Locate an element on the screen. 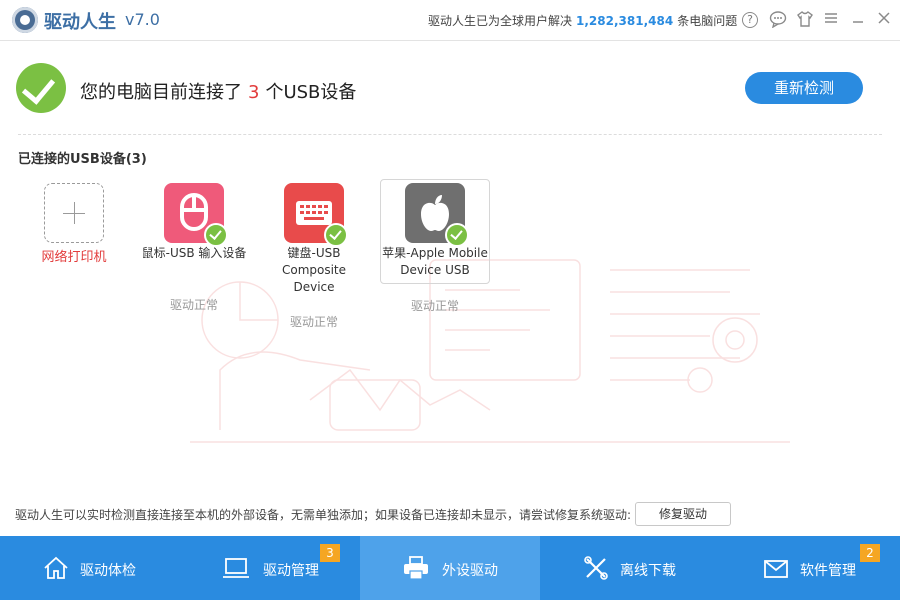 Image resolution: width=900 pixels, height=600 pixels. monitor-icon is located at coordinates (236, 568).